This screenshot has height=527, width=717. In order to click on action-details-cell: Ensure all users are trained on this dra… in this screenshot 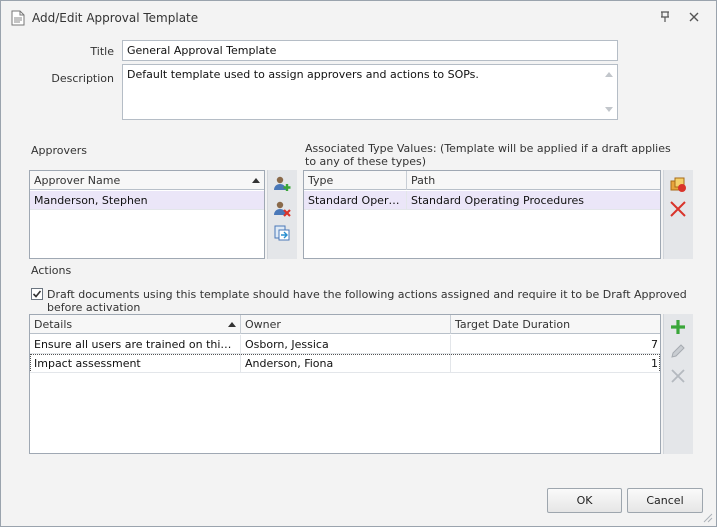, I will do `click(135, 344)`.